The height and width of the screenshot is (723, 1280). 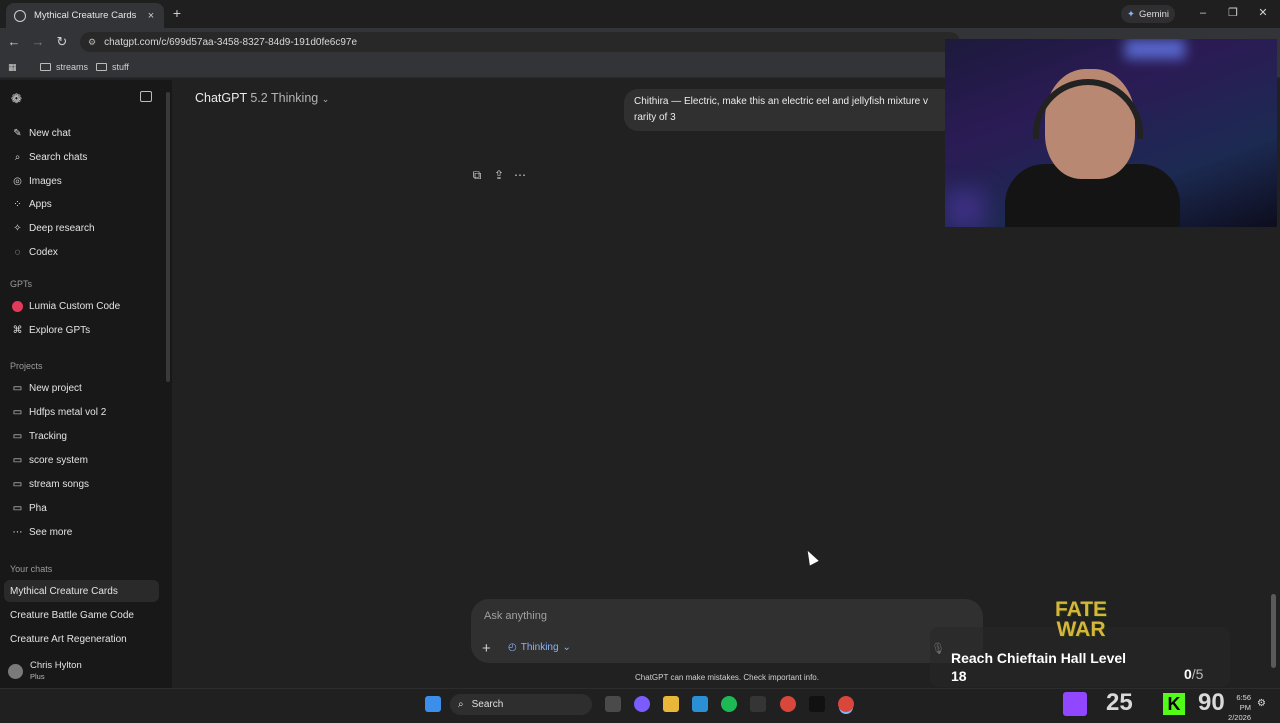 I want to click on sidebar-item-label: See more, so click(x=51, y=532).